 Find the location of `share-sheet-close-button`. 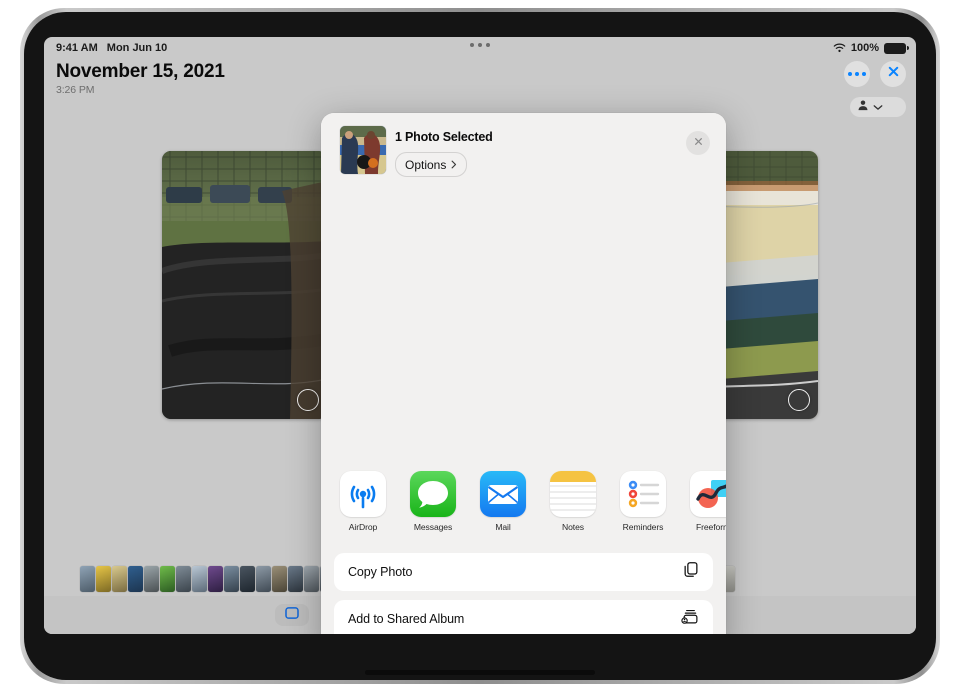

share-sheet-close-button is located at coordinates (698, 143).